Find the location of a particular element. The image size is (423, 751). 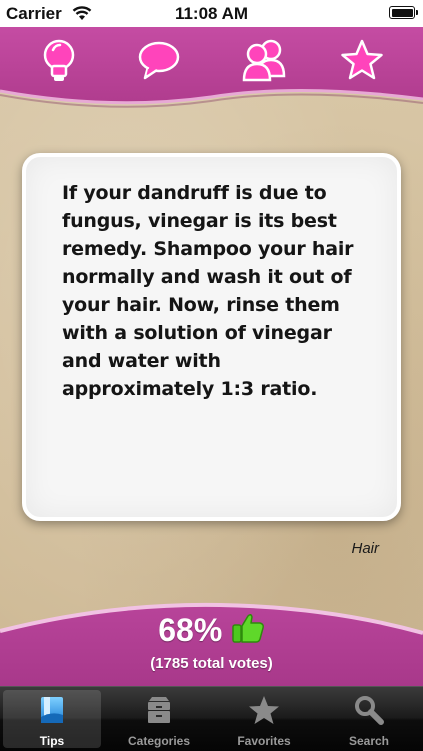

tab-bar: Tips Categories Favorites Search is located at coordinates (211, 718).